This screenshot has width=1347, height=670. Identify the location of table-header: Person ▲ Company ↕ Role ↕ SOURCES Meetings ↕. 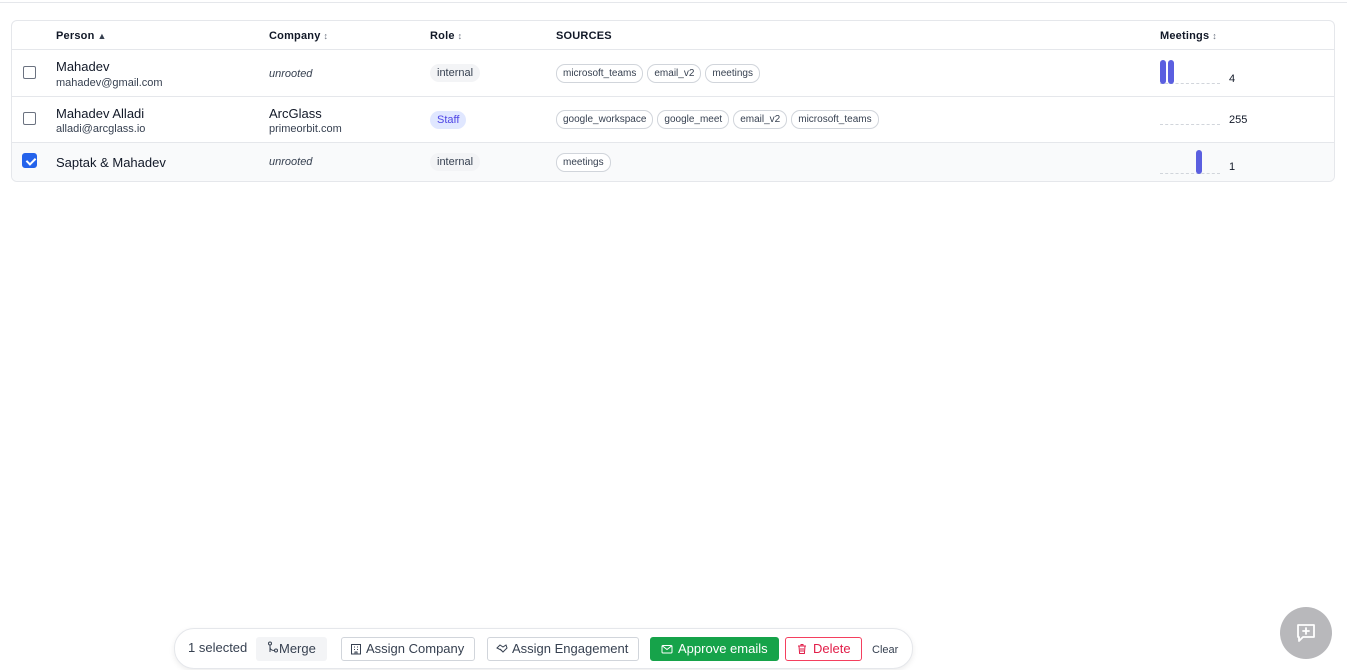
(673, 35).